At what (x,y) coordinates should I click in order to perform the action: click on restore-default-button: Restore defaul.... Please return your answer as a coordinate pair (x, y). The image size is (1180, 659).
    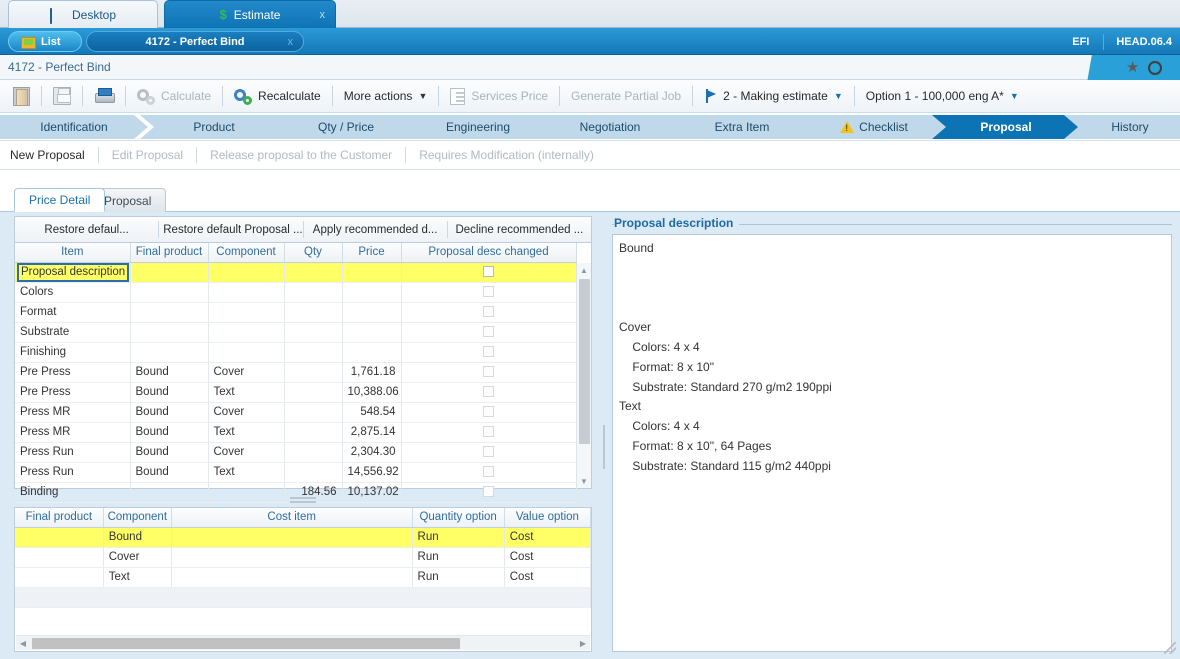
    Looking at the image, I should click on (86, 230).